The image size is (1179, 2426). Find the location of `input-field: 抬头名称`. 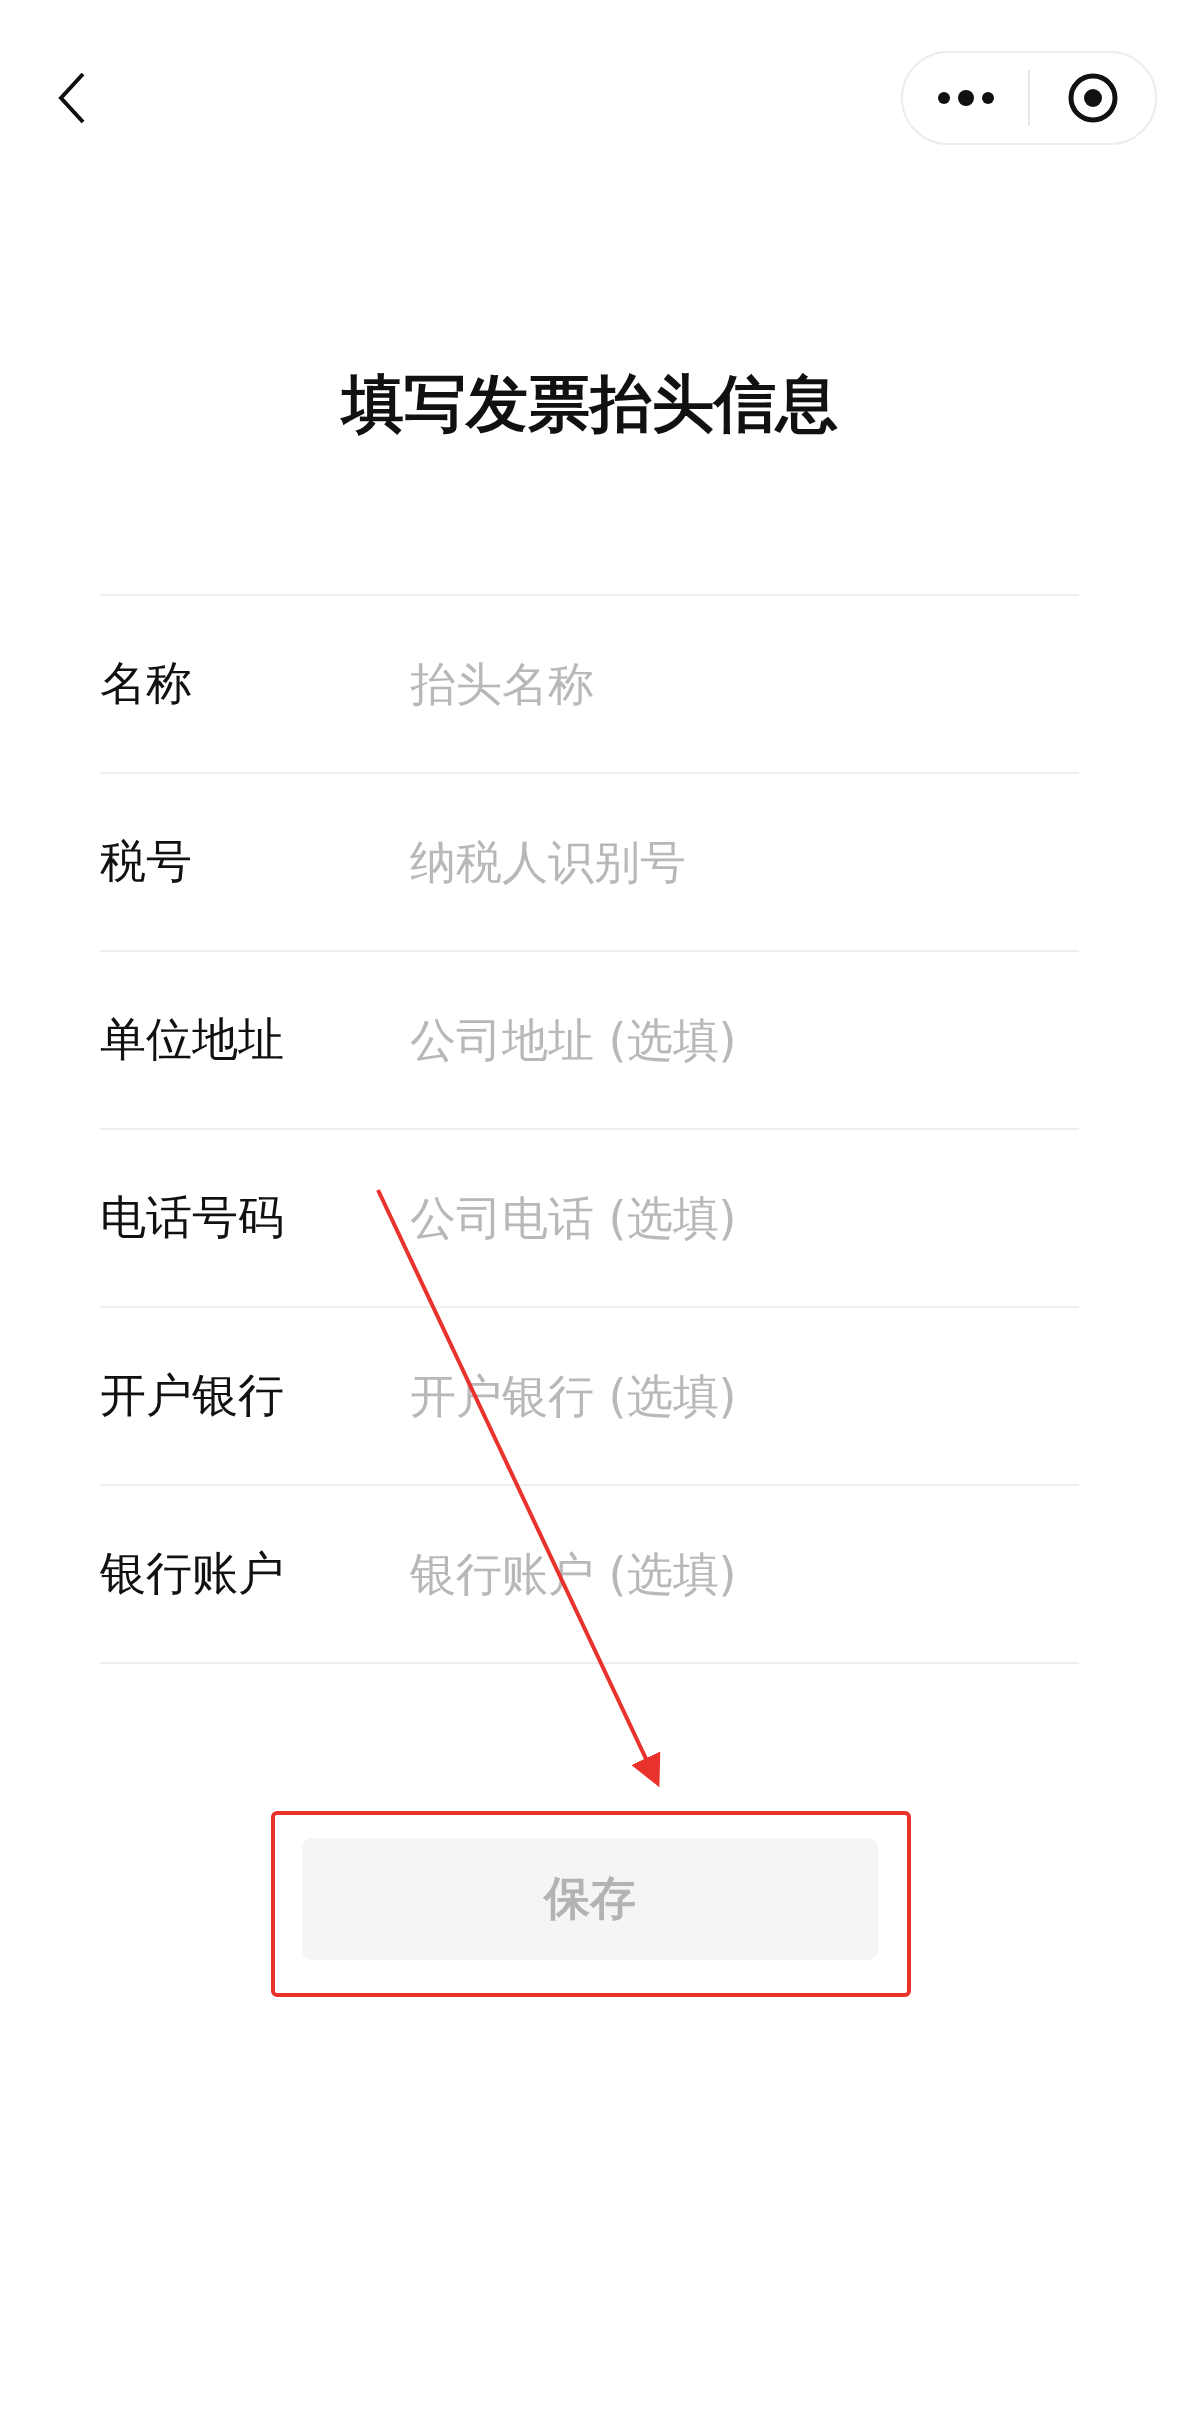

input-field: 抬头名称 is located at coordinates (744, 684).